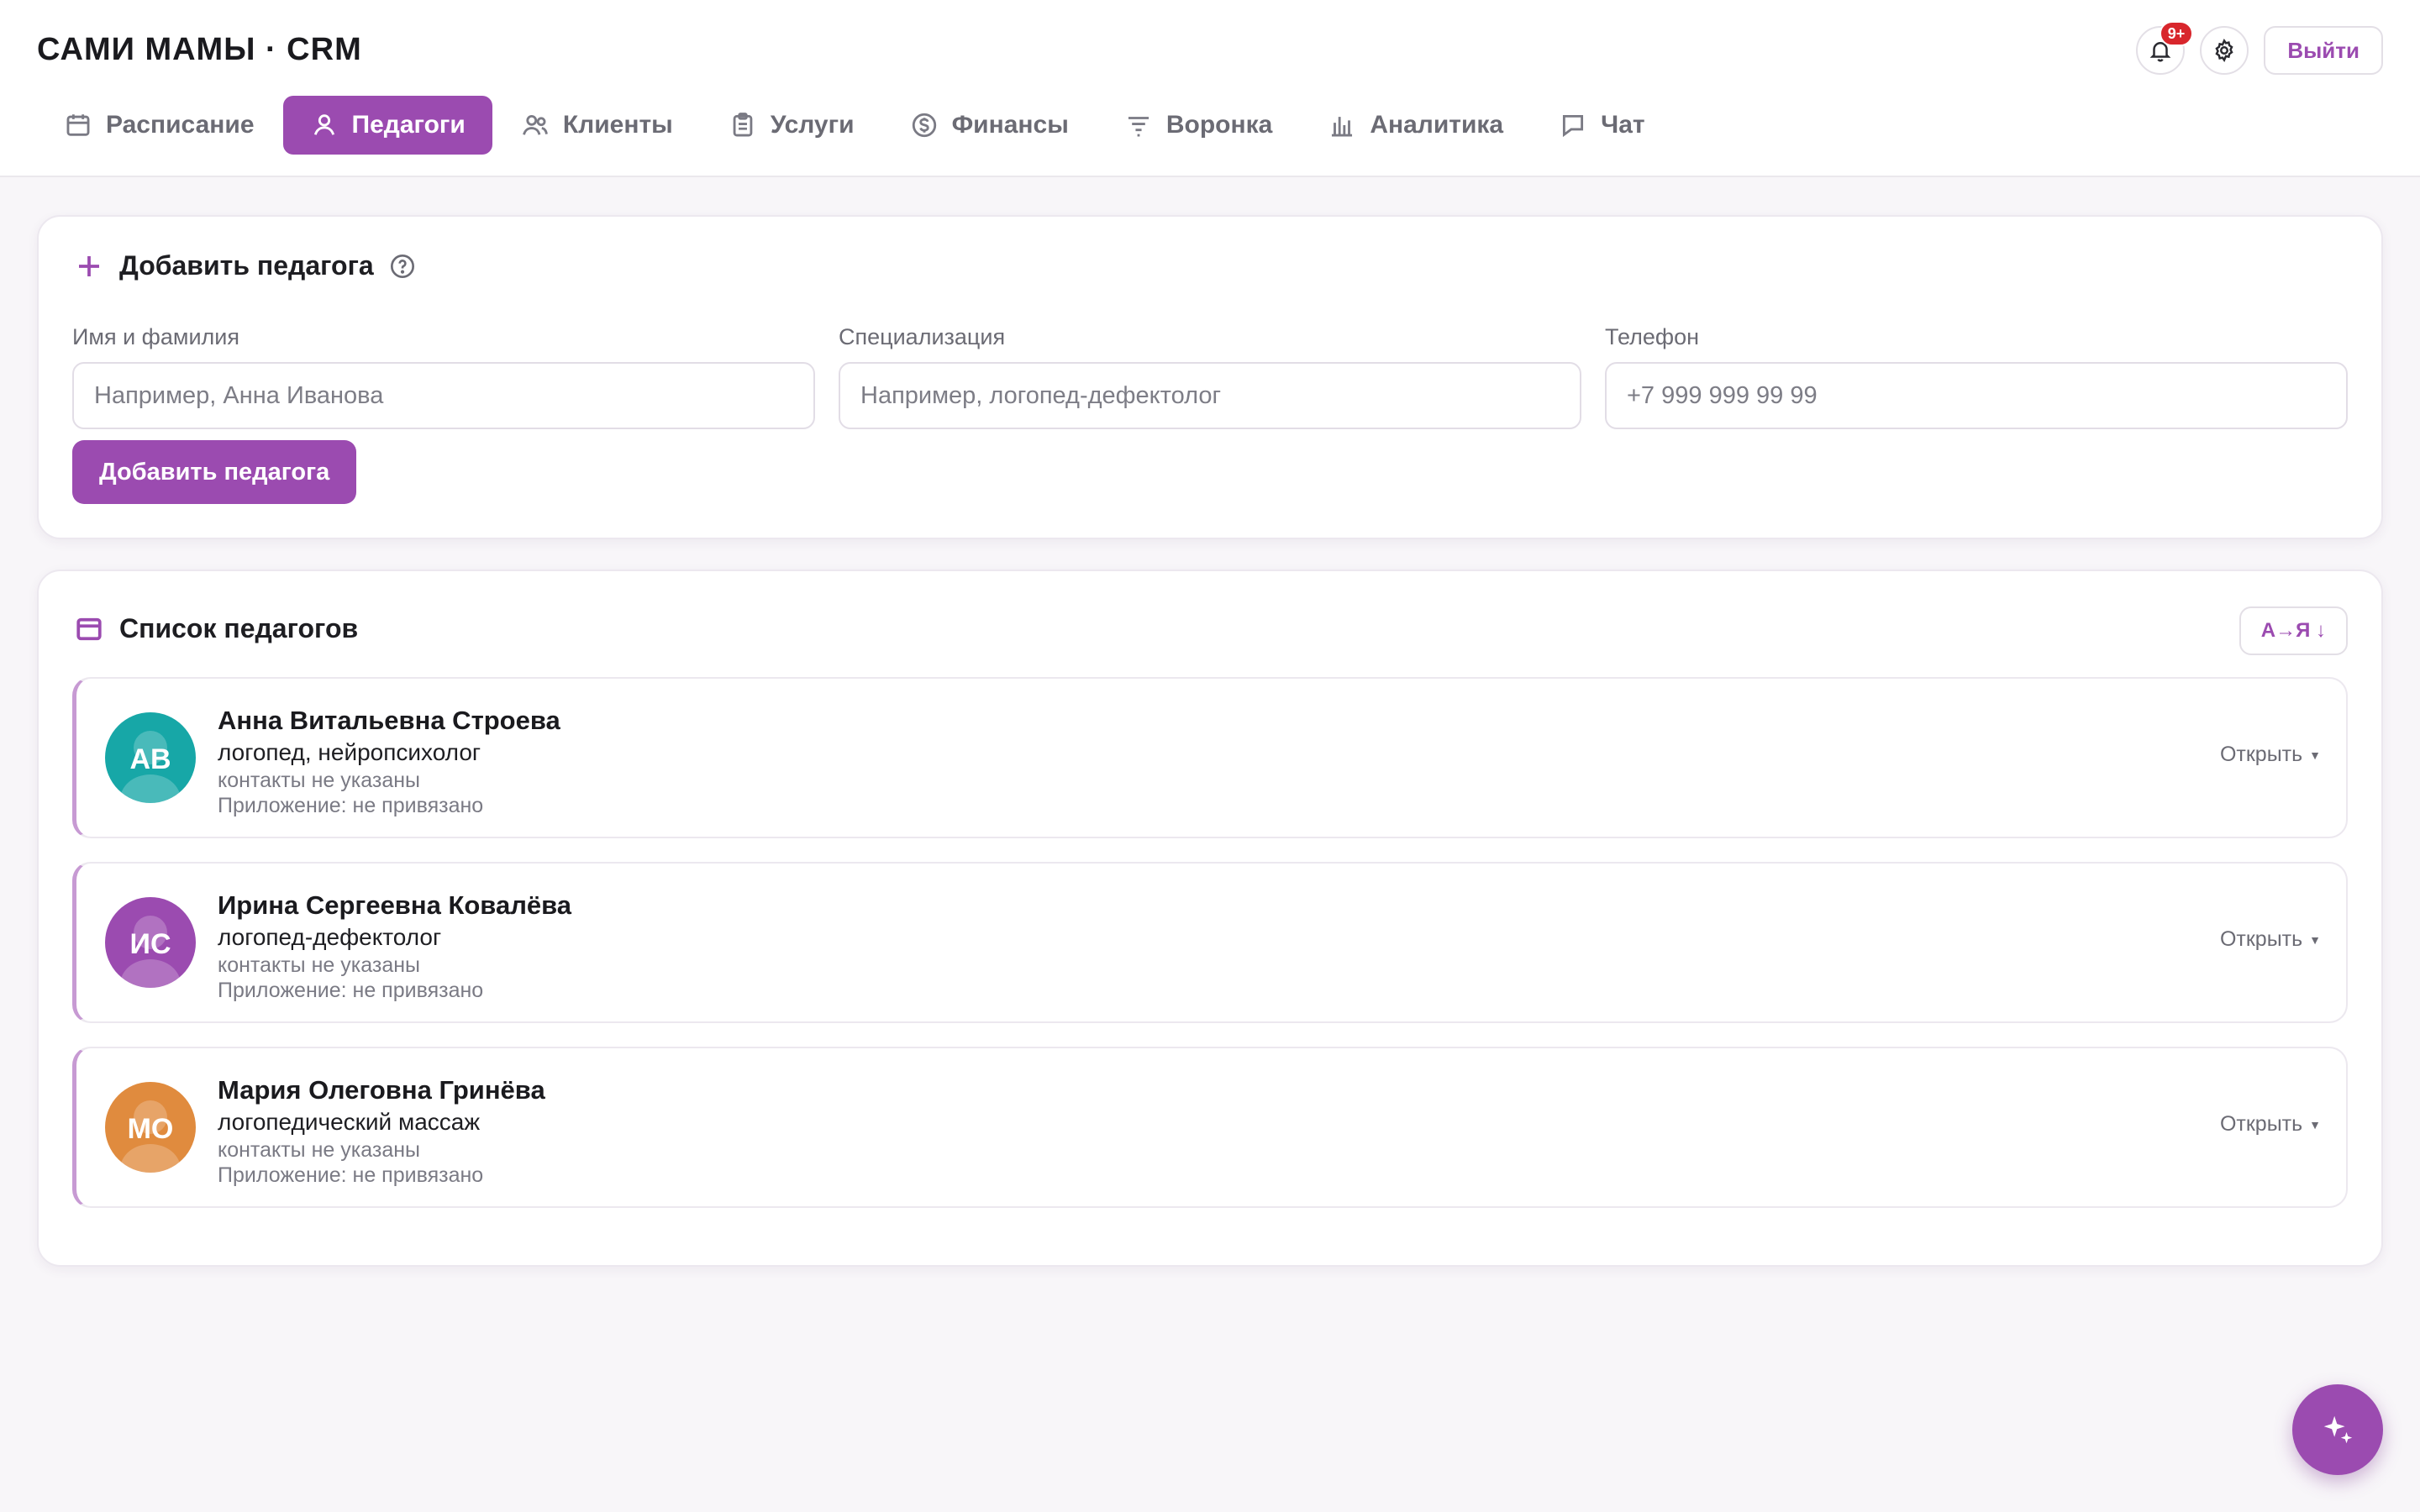 Image resolution: width=2420 pixels, height=1512 pixels. I want to click on calendar-icon, so click(78, 125).